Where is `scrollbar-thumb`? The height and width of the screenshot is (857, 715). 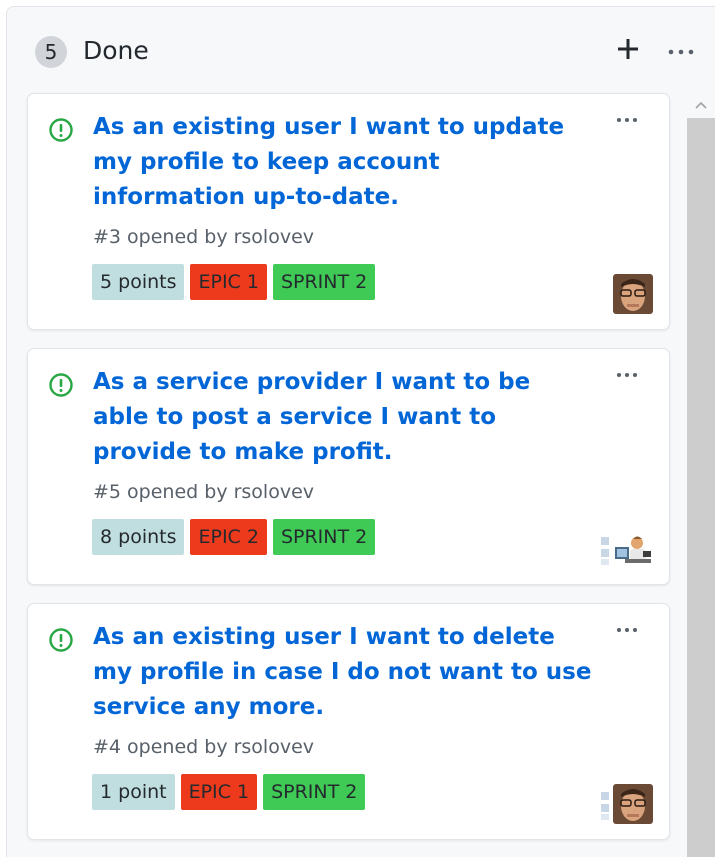
scrollbar-thumb is located at coordinates (701, 487).